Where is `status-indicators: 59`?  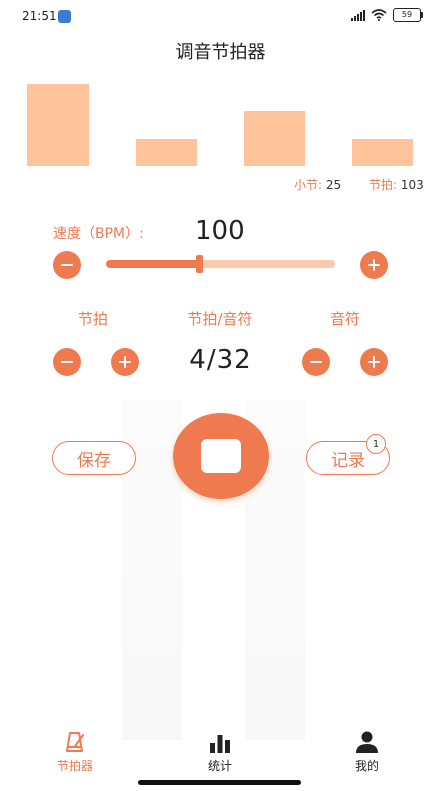
status-indicators: 59 is located at coordinates (387, 15).